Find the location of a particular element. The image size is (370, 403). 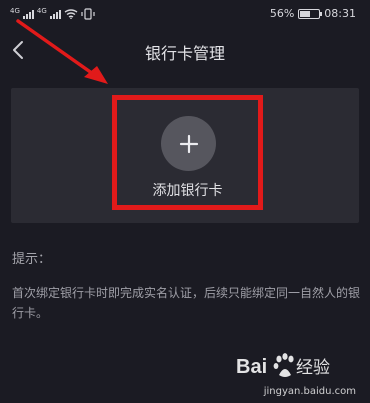

status-left: 4G 4G is located at coordinates (52, 14).